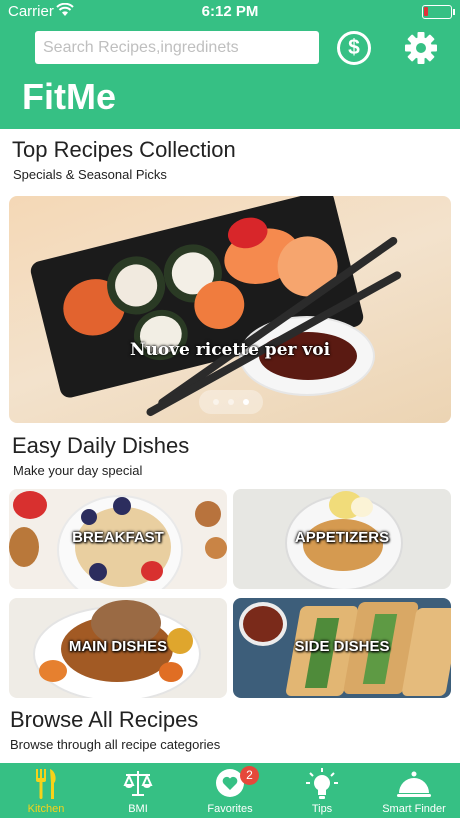  What do you see at coordinates (421, 48) in the screenshot?
I see `gear-icon` at bounding box center [421, 48].